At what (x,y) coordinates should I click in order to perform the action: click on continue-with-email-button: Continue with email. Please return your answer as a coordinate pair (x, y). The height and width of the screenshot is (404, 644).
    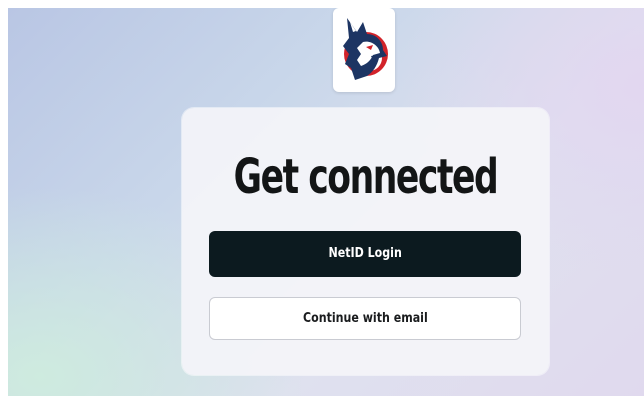
    Looking at the image, I should click on (365, 318).